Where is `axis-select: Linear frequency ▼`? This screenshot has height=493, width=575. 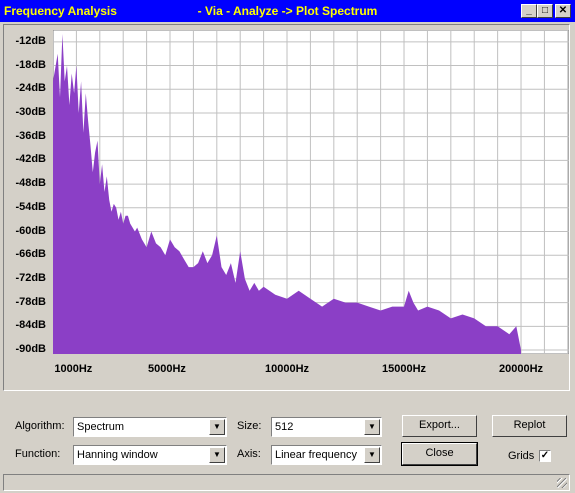
axis-select: Linear frequency ▼ is located at coordinates (326, 455).